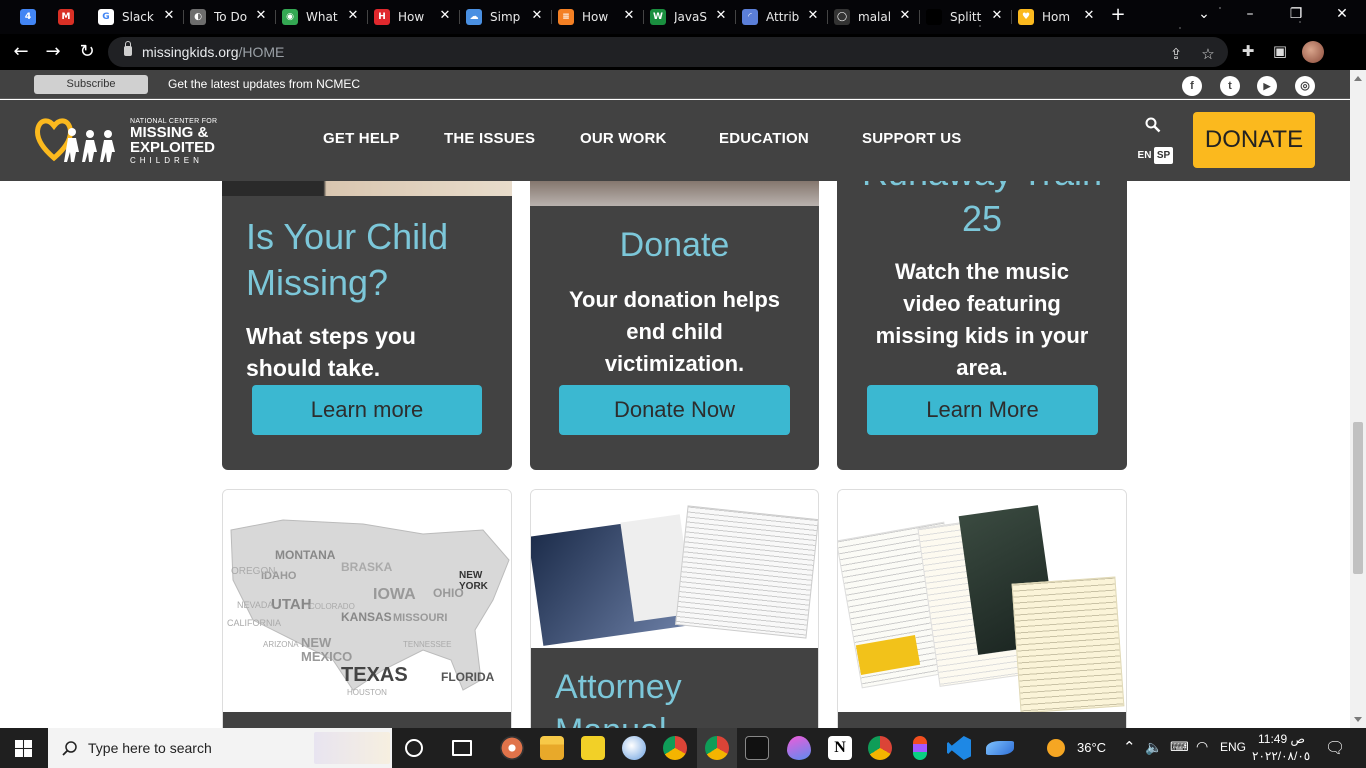 The width and height of the screenshot is (1366, 768). What do you see at coordinates (1176, 54) in the screenshot?
I see `share-icon: ⇪` at bounding box center [1176, 54].